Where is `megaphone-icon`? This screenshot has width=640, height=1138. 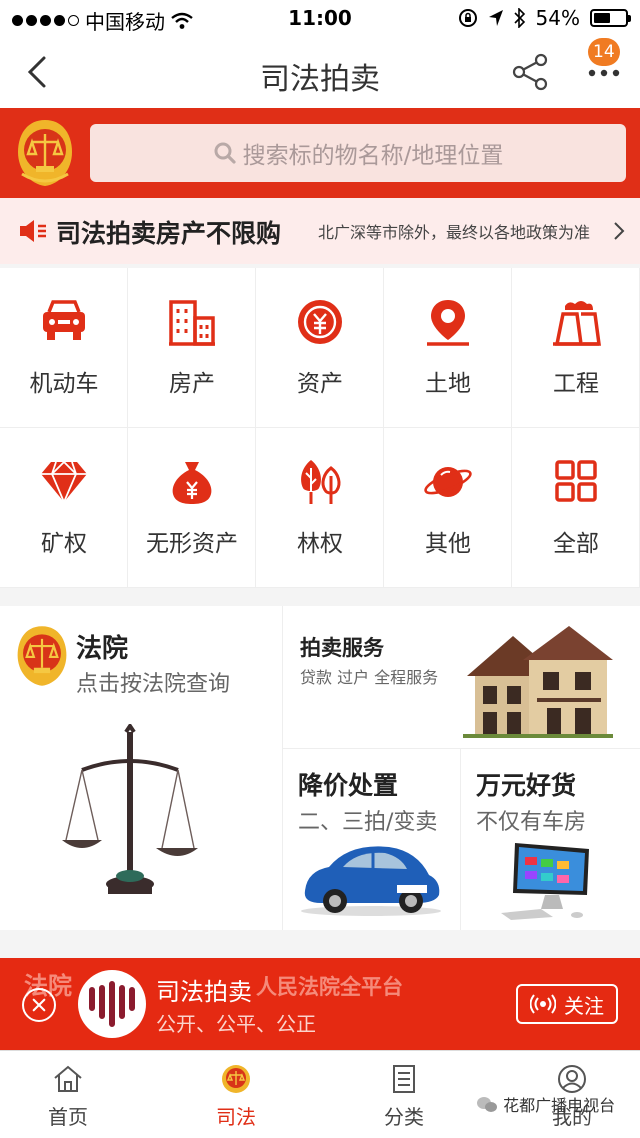
megaphone-icon is located at coordinates (33, 231).